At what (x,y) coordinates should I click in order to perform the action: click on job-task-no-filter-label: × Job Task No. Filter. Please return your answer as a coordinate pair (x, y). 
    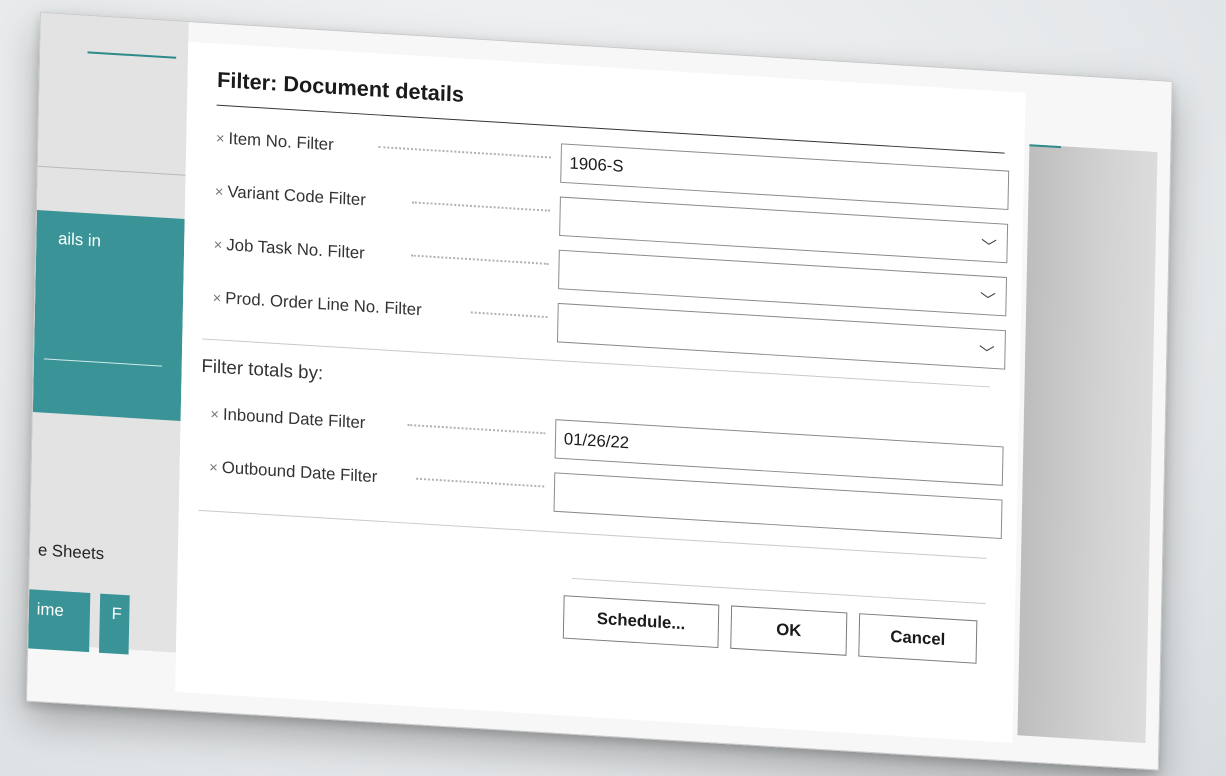
    Looking at the image, I should click on (289, 249).